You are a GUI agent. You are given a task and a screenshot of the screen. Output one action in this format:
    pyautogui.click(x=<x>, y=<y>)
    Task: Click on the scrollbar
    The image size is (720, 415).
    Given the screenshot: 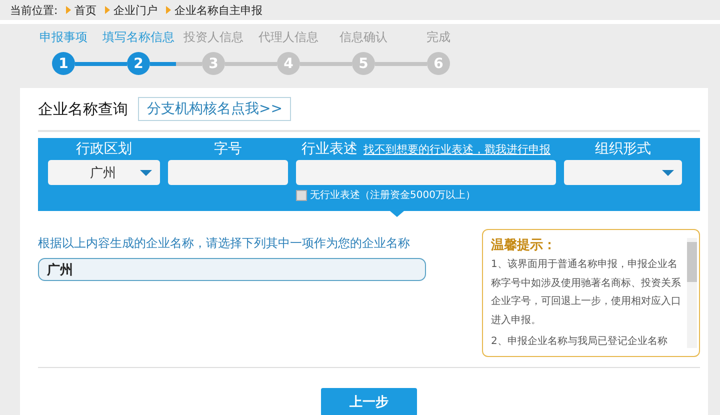 What is the action you would take?
    pyautogui.click(x=692, y=293)
    